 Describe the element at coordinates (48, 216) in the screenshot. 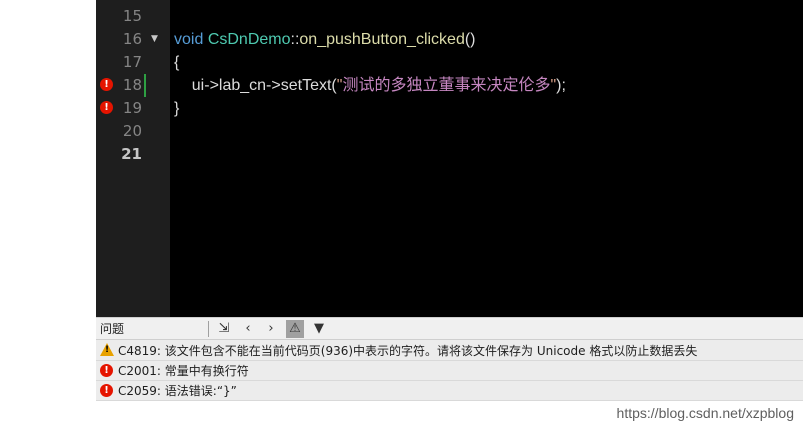

I see `left-blank-area` at that location.